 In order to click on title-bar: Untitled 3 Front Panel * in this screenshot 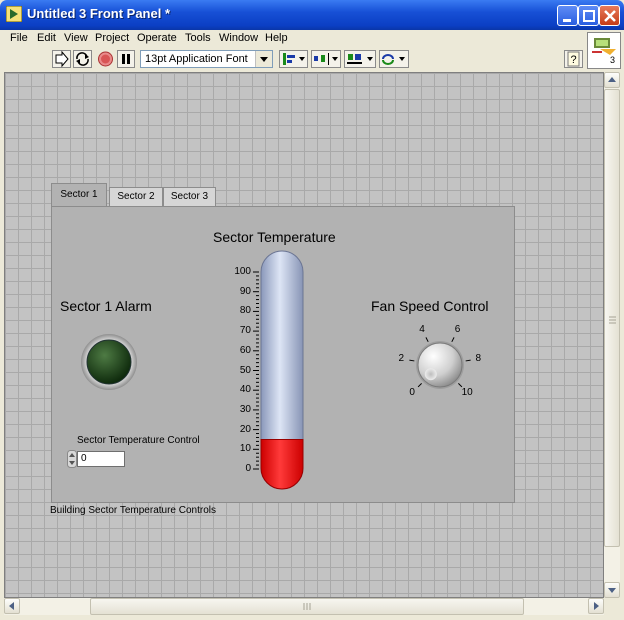, I will do `click(312, 15)`.